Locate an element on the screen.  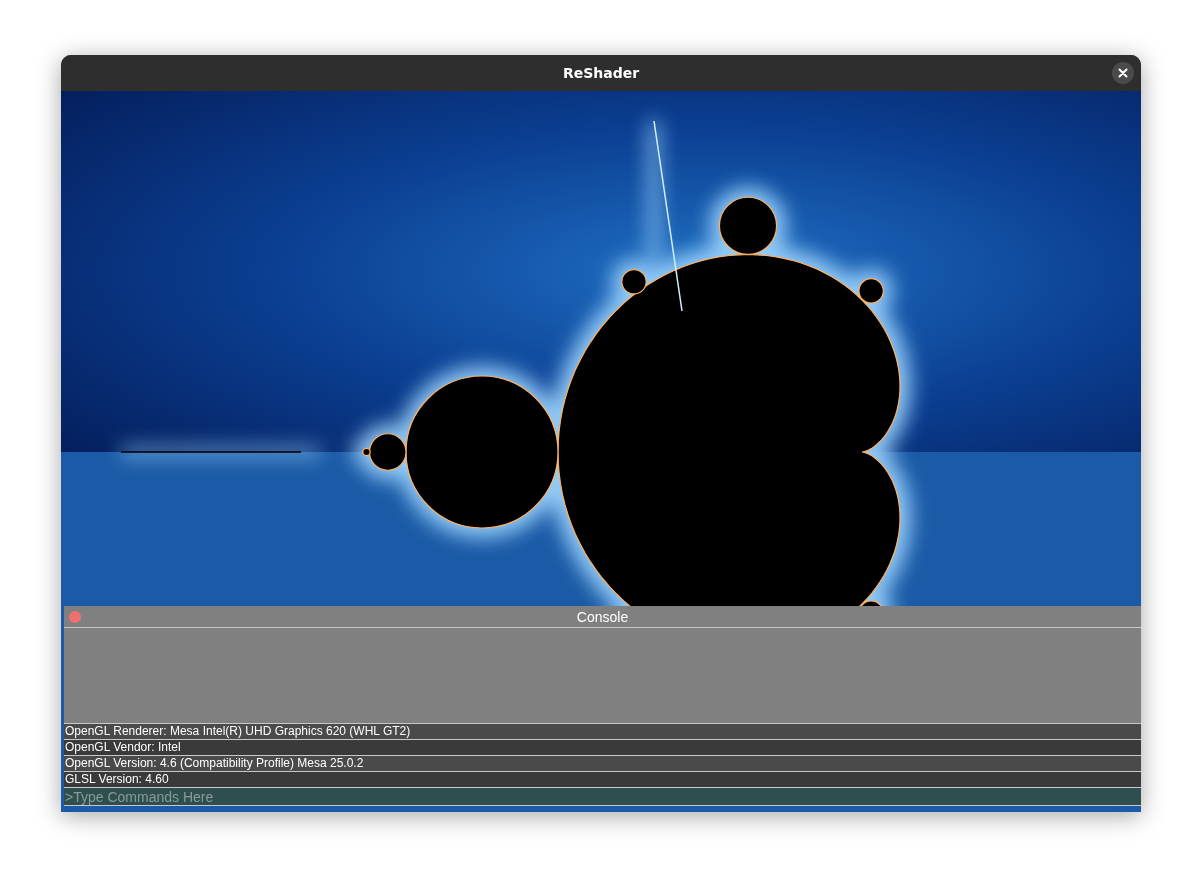
close-icon is located at coordinates (1123, 73).